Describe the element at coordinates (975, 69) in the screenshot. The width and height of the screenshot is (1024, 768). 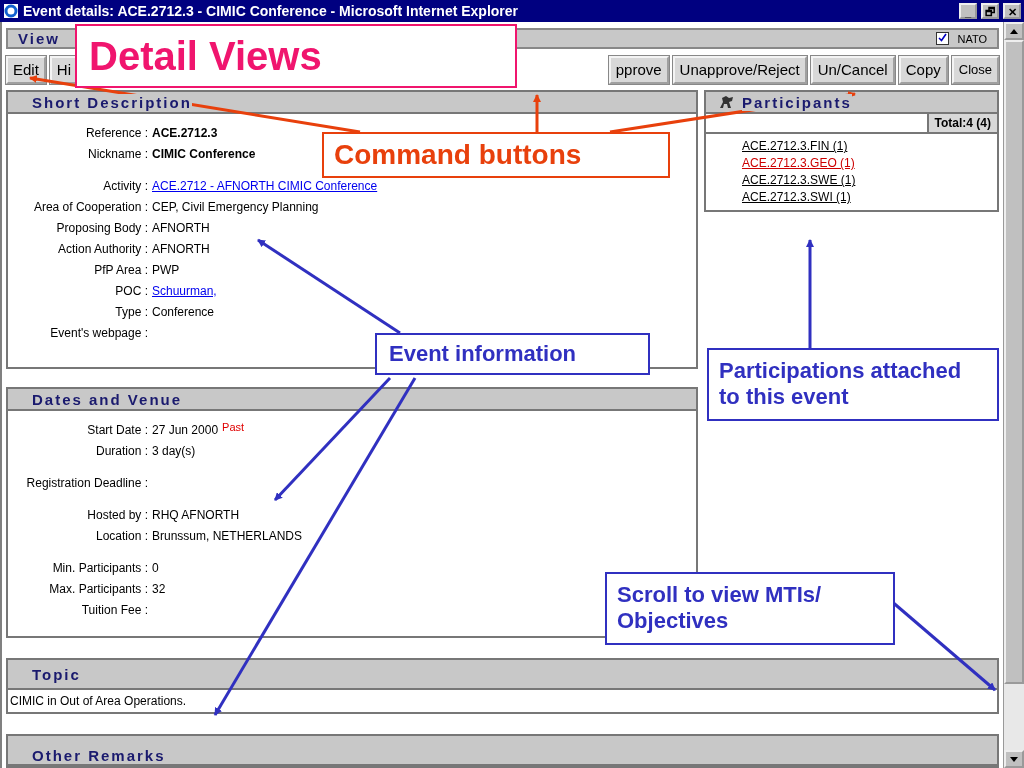
I see `command-button: Close` at that location.